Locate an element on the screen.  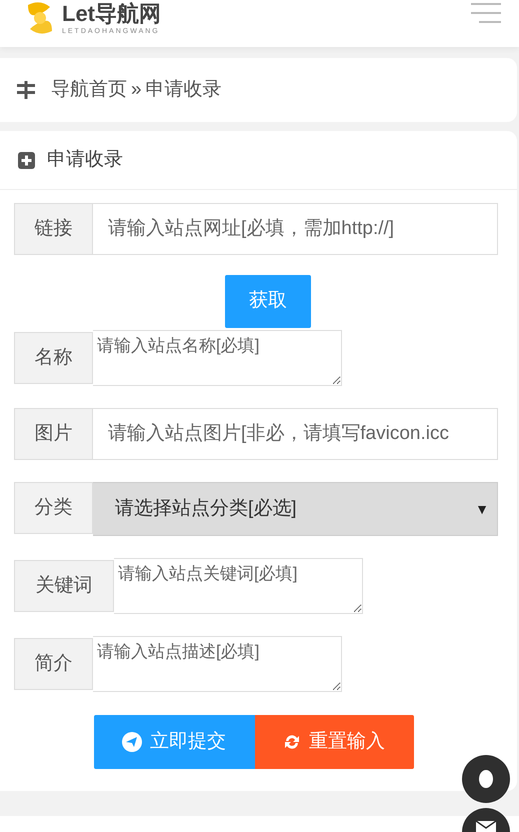
textarea-field: 请输入站点描述[必填] is located at coordinates (217, 664).